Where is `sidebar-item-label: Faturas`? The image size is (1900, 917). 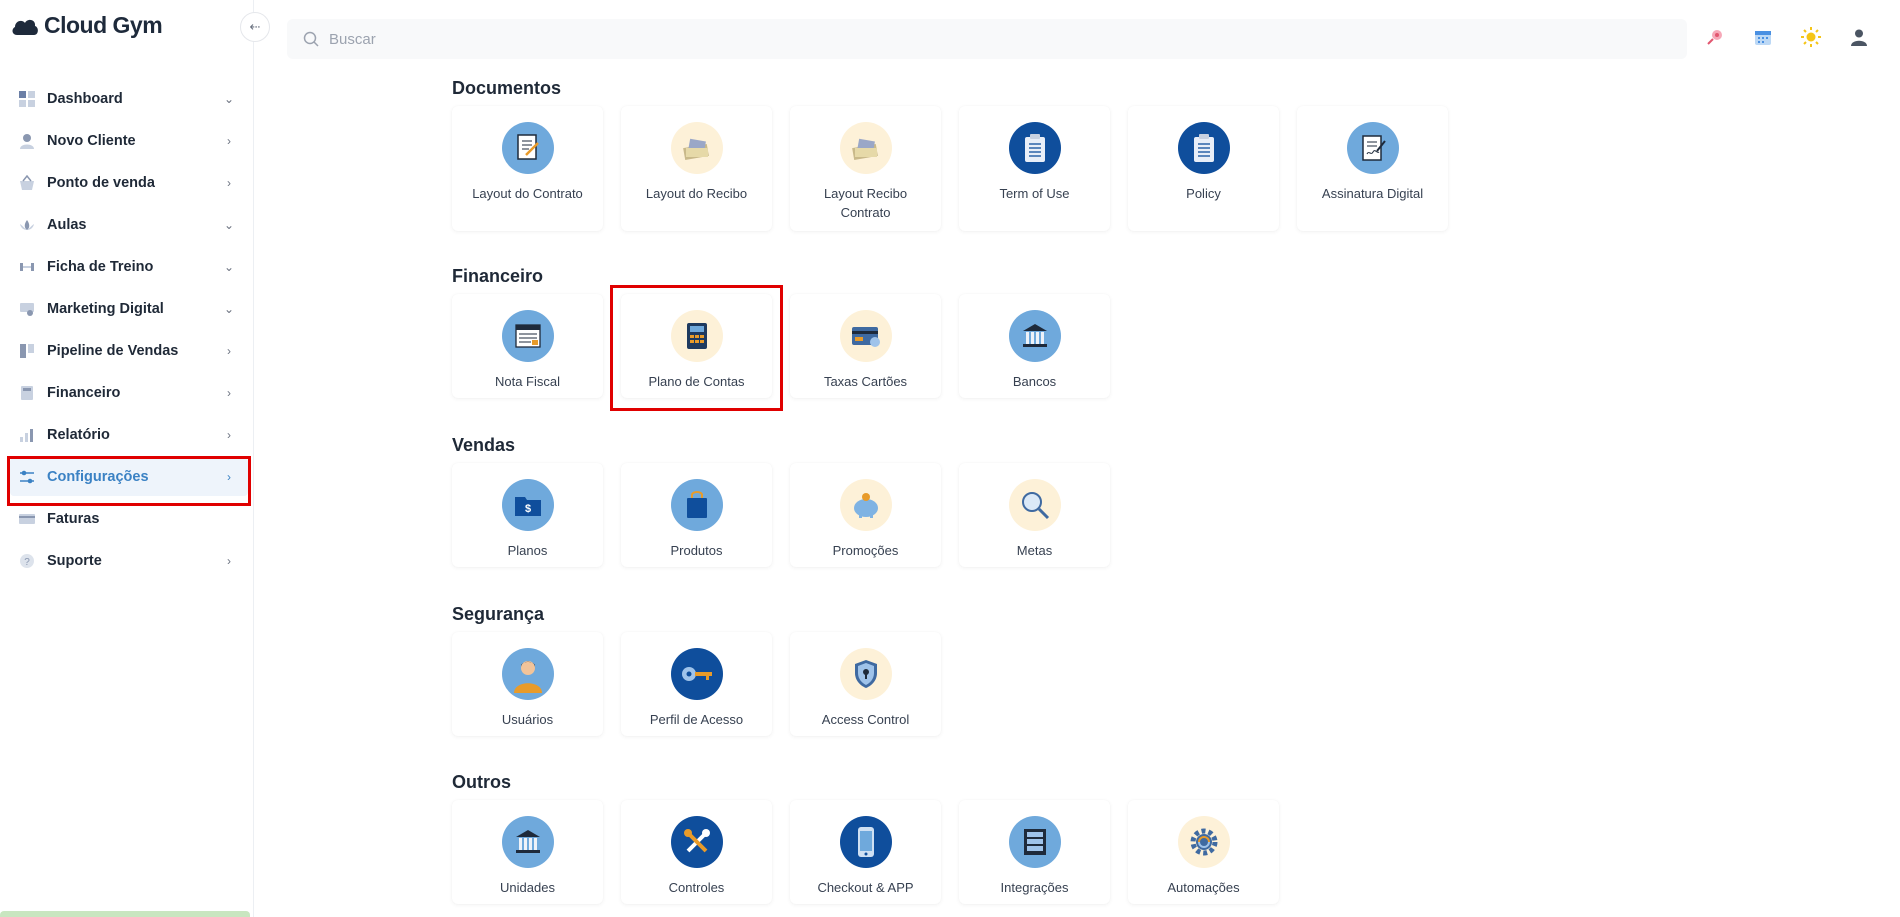 sidebar-item-label: Faturas is located at coordinates (73, 519).